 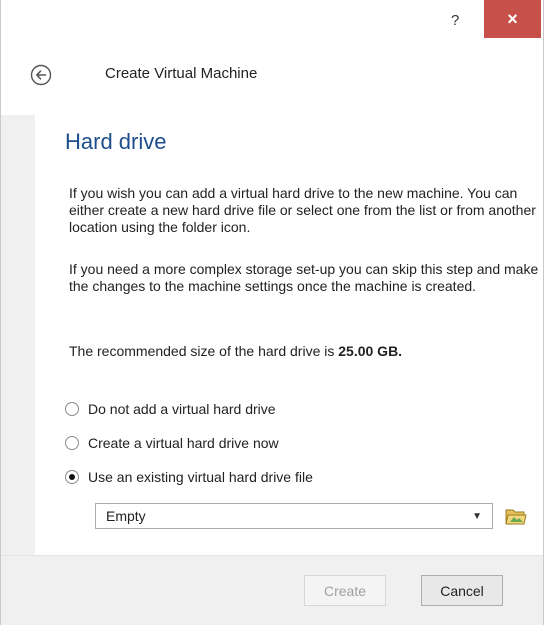 I want to click on close-button: ×, so click(x=512, y=19).